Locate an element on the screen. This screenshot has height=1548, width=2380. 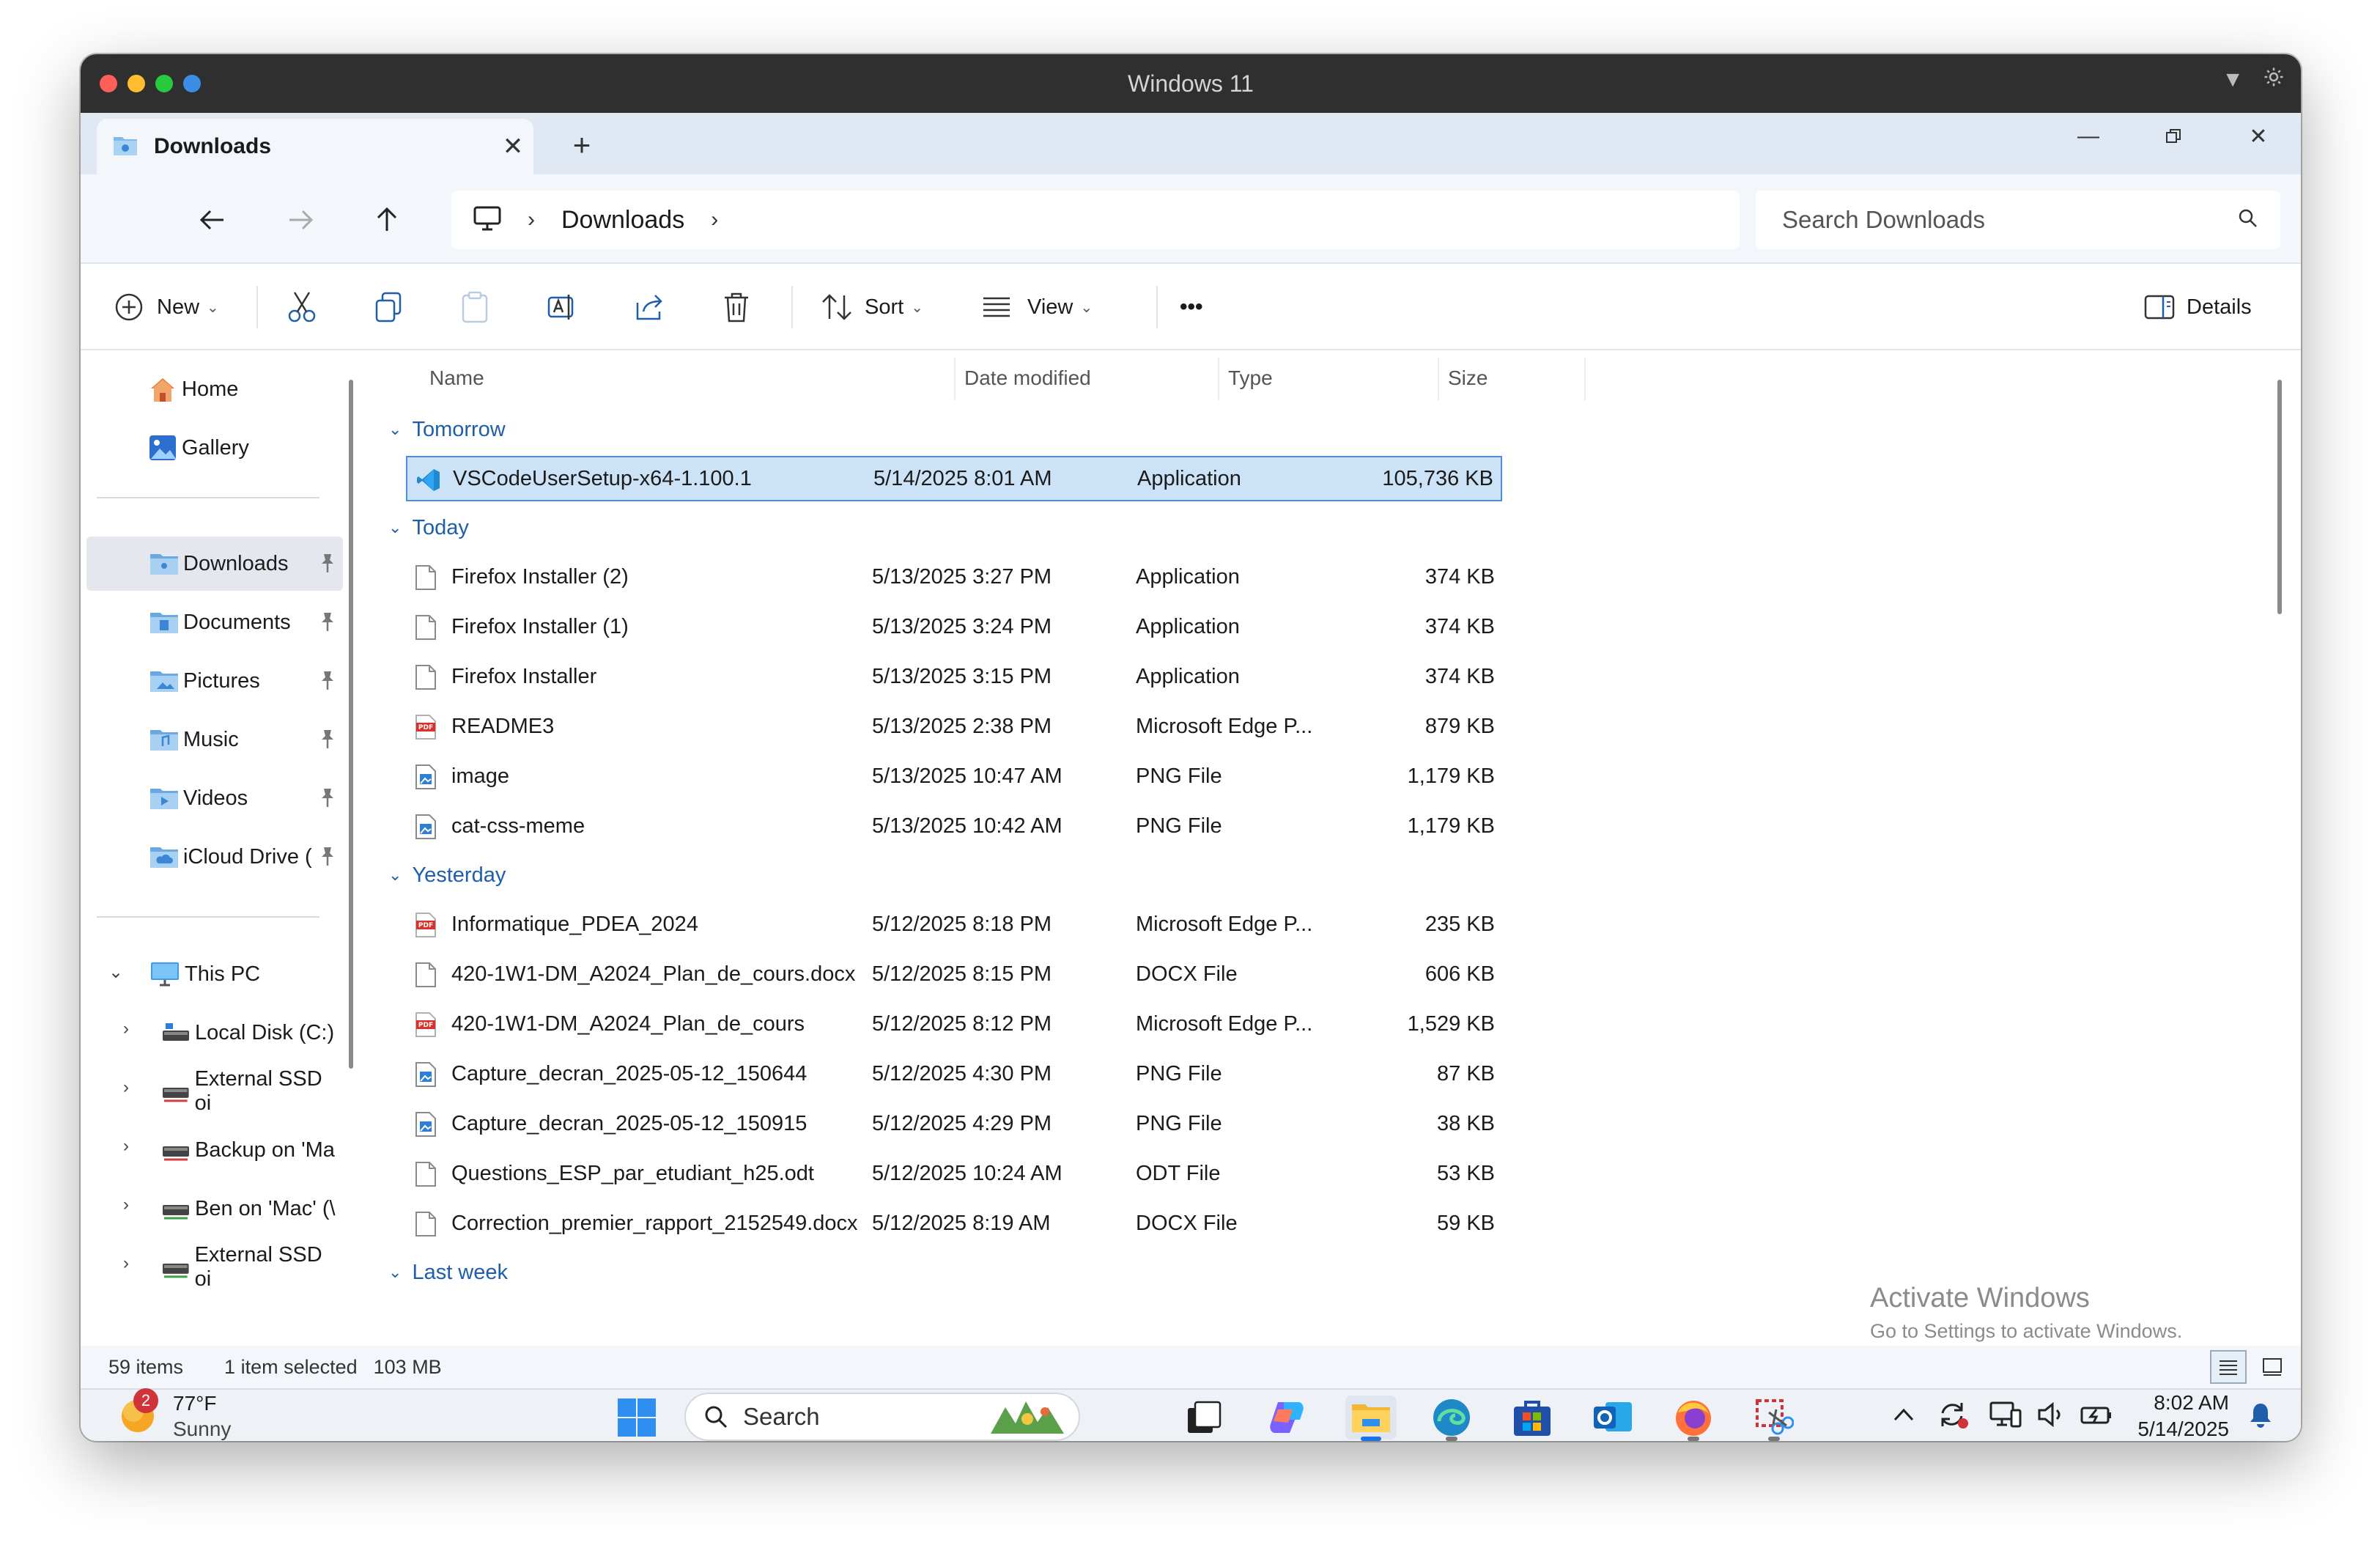
new-tab-button: + is located at coordinates (582, 145).